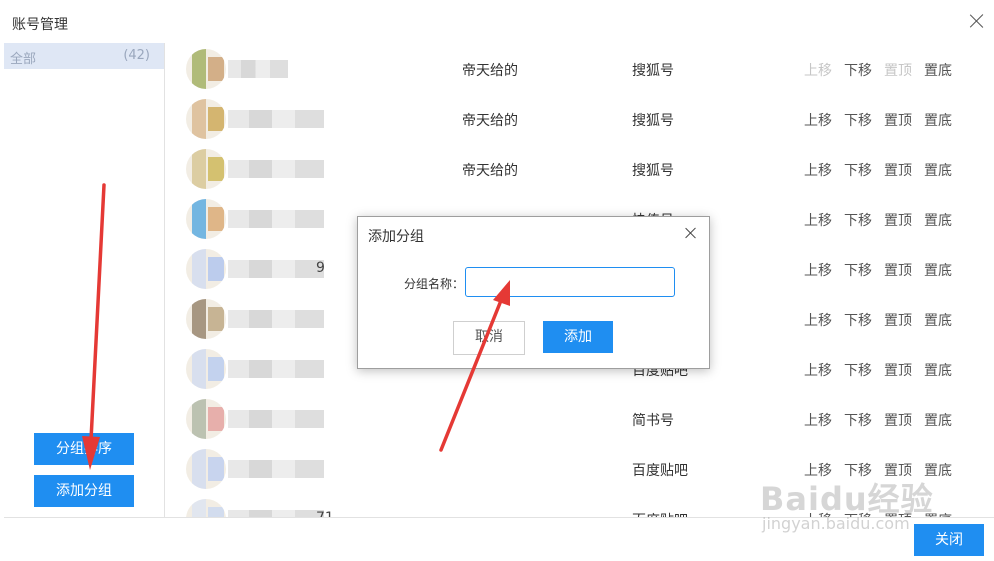 The height and width of the screenshot is (561, 994). Describe the element at coordinates (653, 421) in the screenshot. I see `account-platform: 简书号` at that location.